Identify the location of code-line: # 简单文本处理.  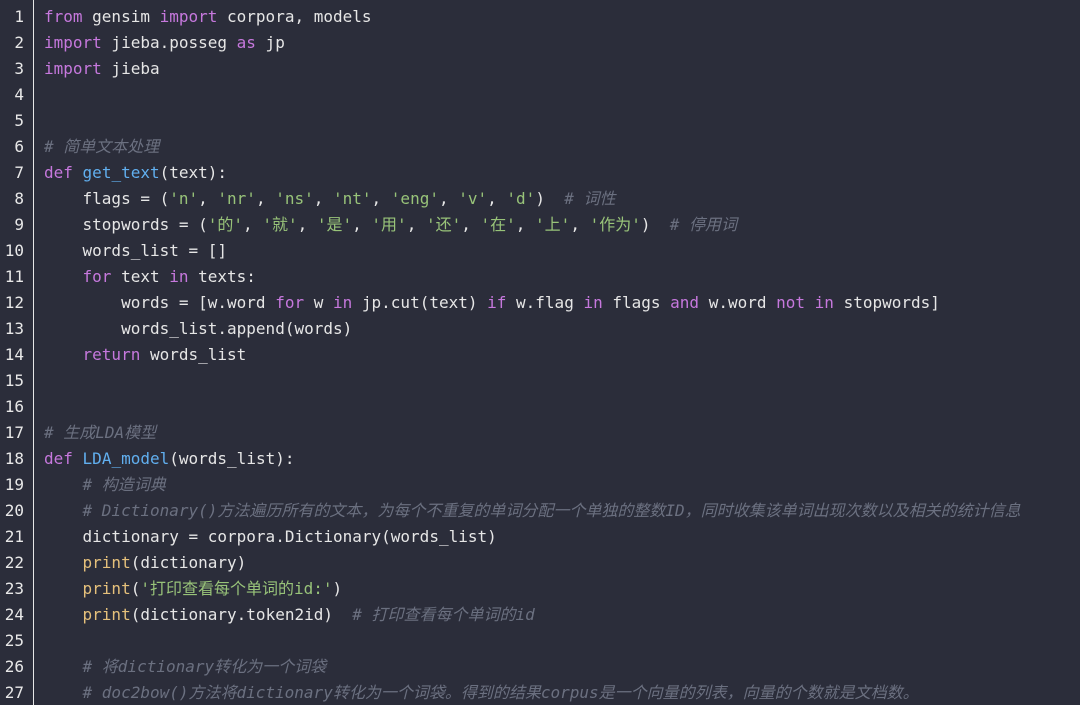
(101, 147).